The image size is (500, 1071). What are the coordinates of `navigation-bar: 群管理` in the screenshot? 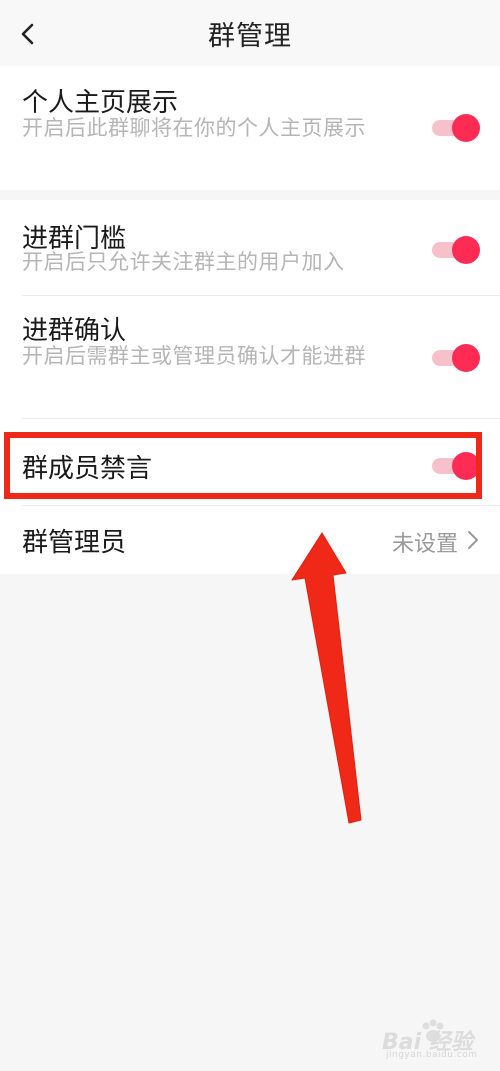 It's located at (250, 33).